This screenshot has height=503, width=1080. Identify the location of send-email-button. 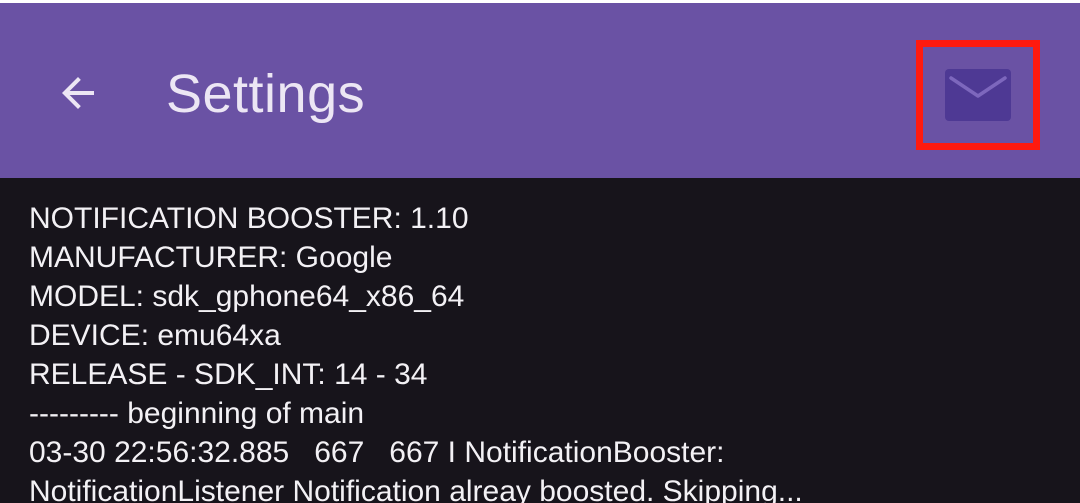
(978, 95).